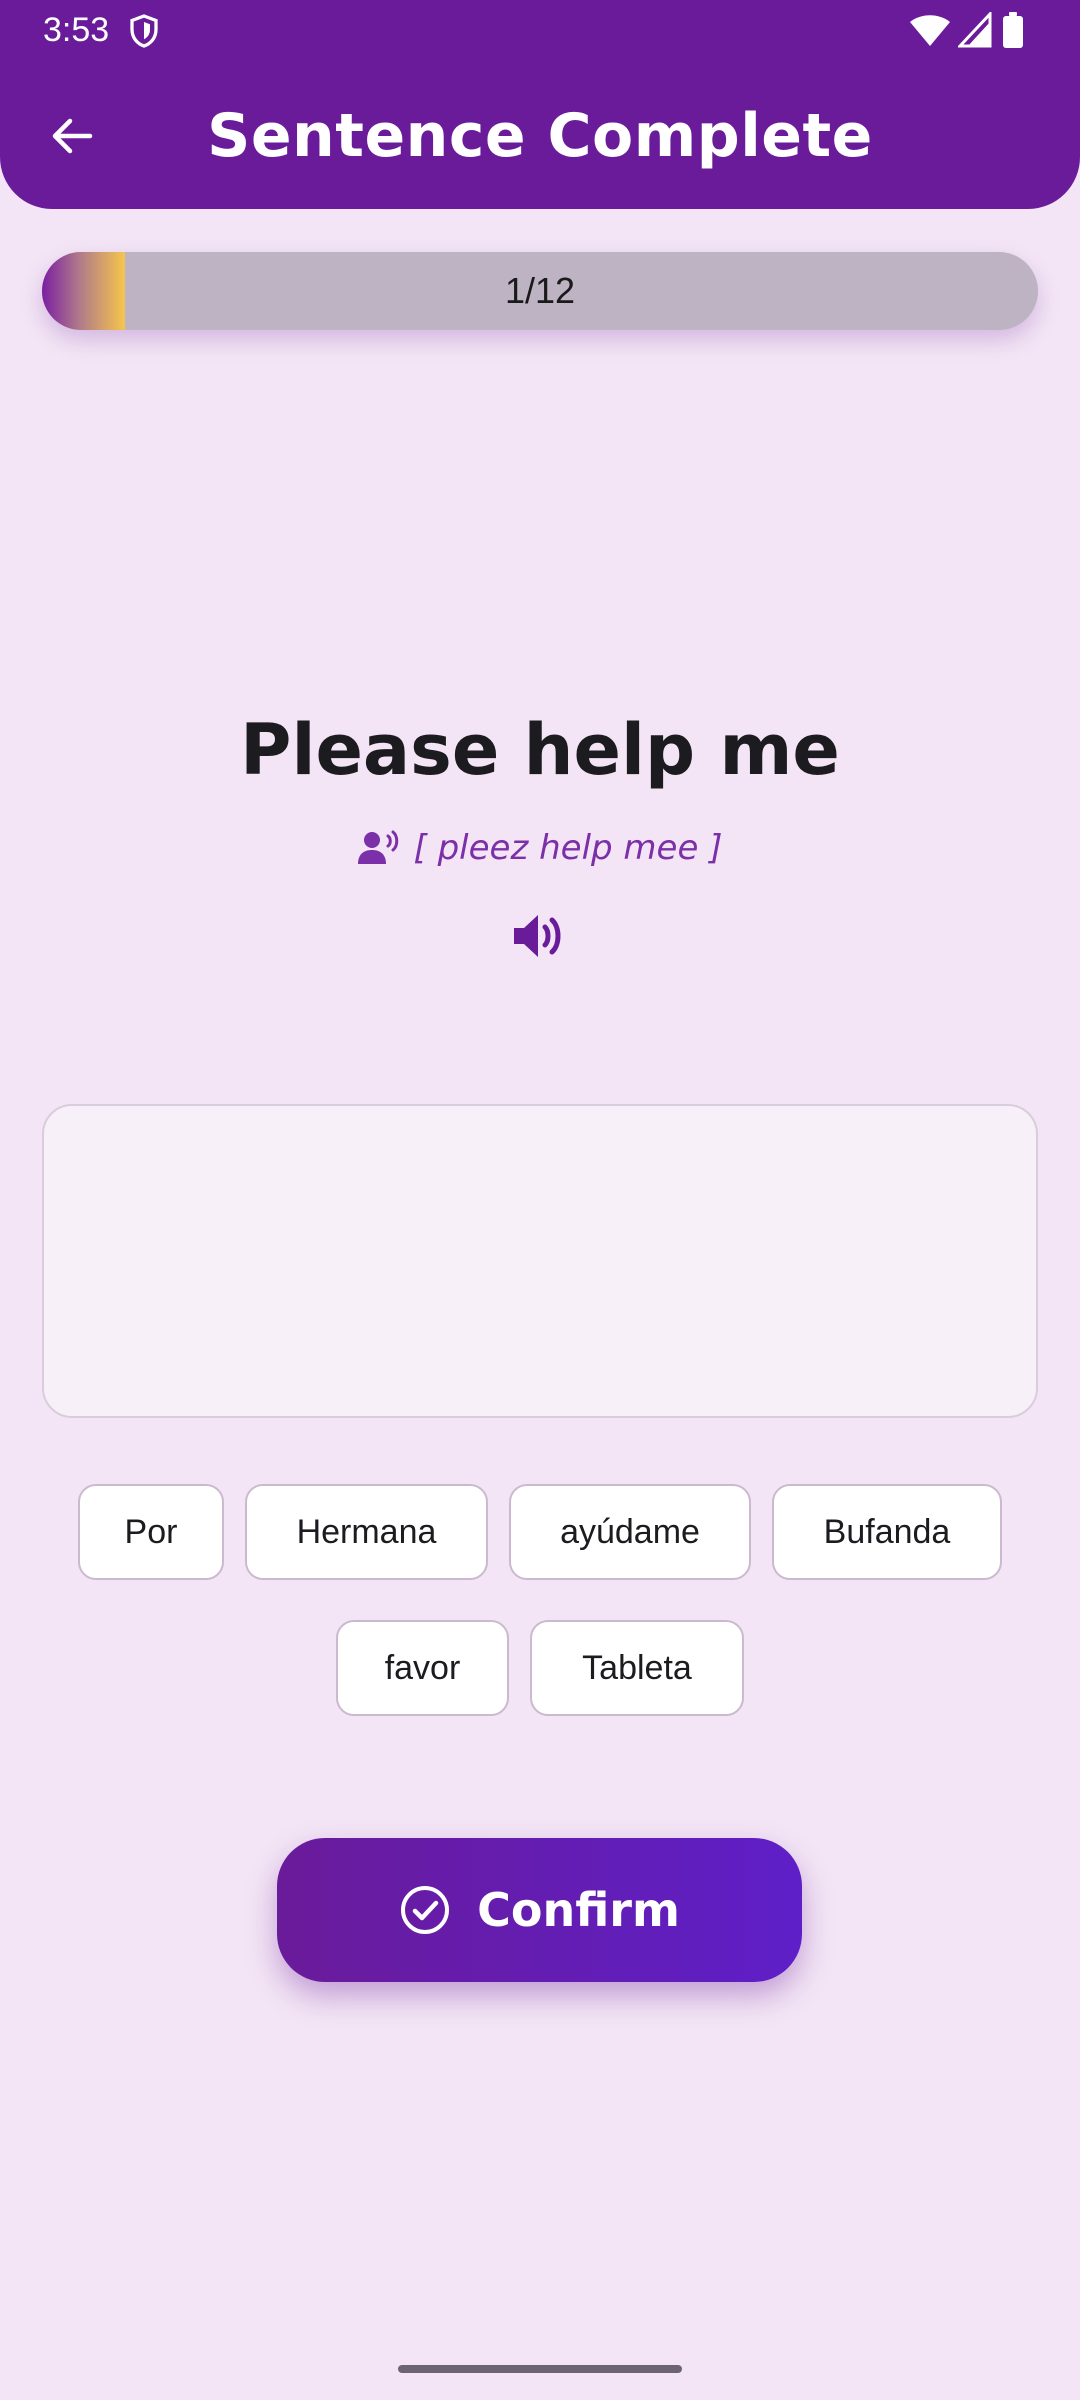 This screenshot has width=1080, height=2400. I want to click on gesture-bar, so click(540, 2369).